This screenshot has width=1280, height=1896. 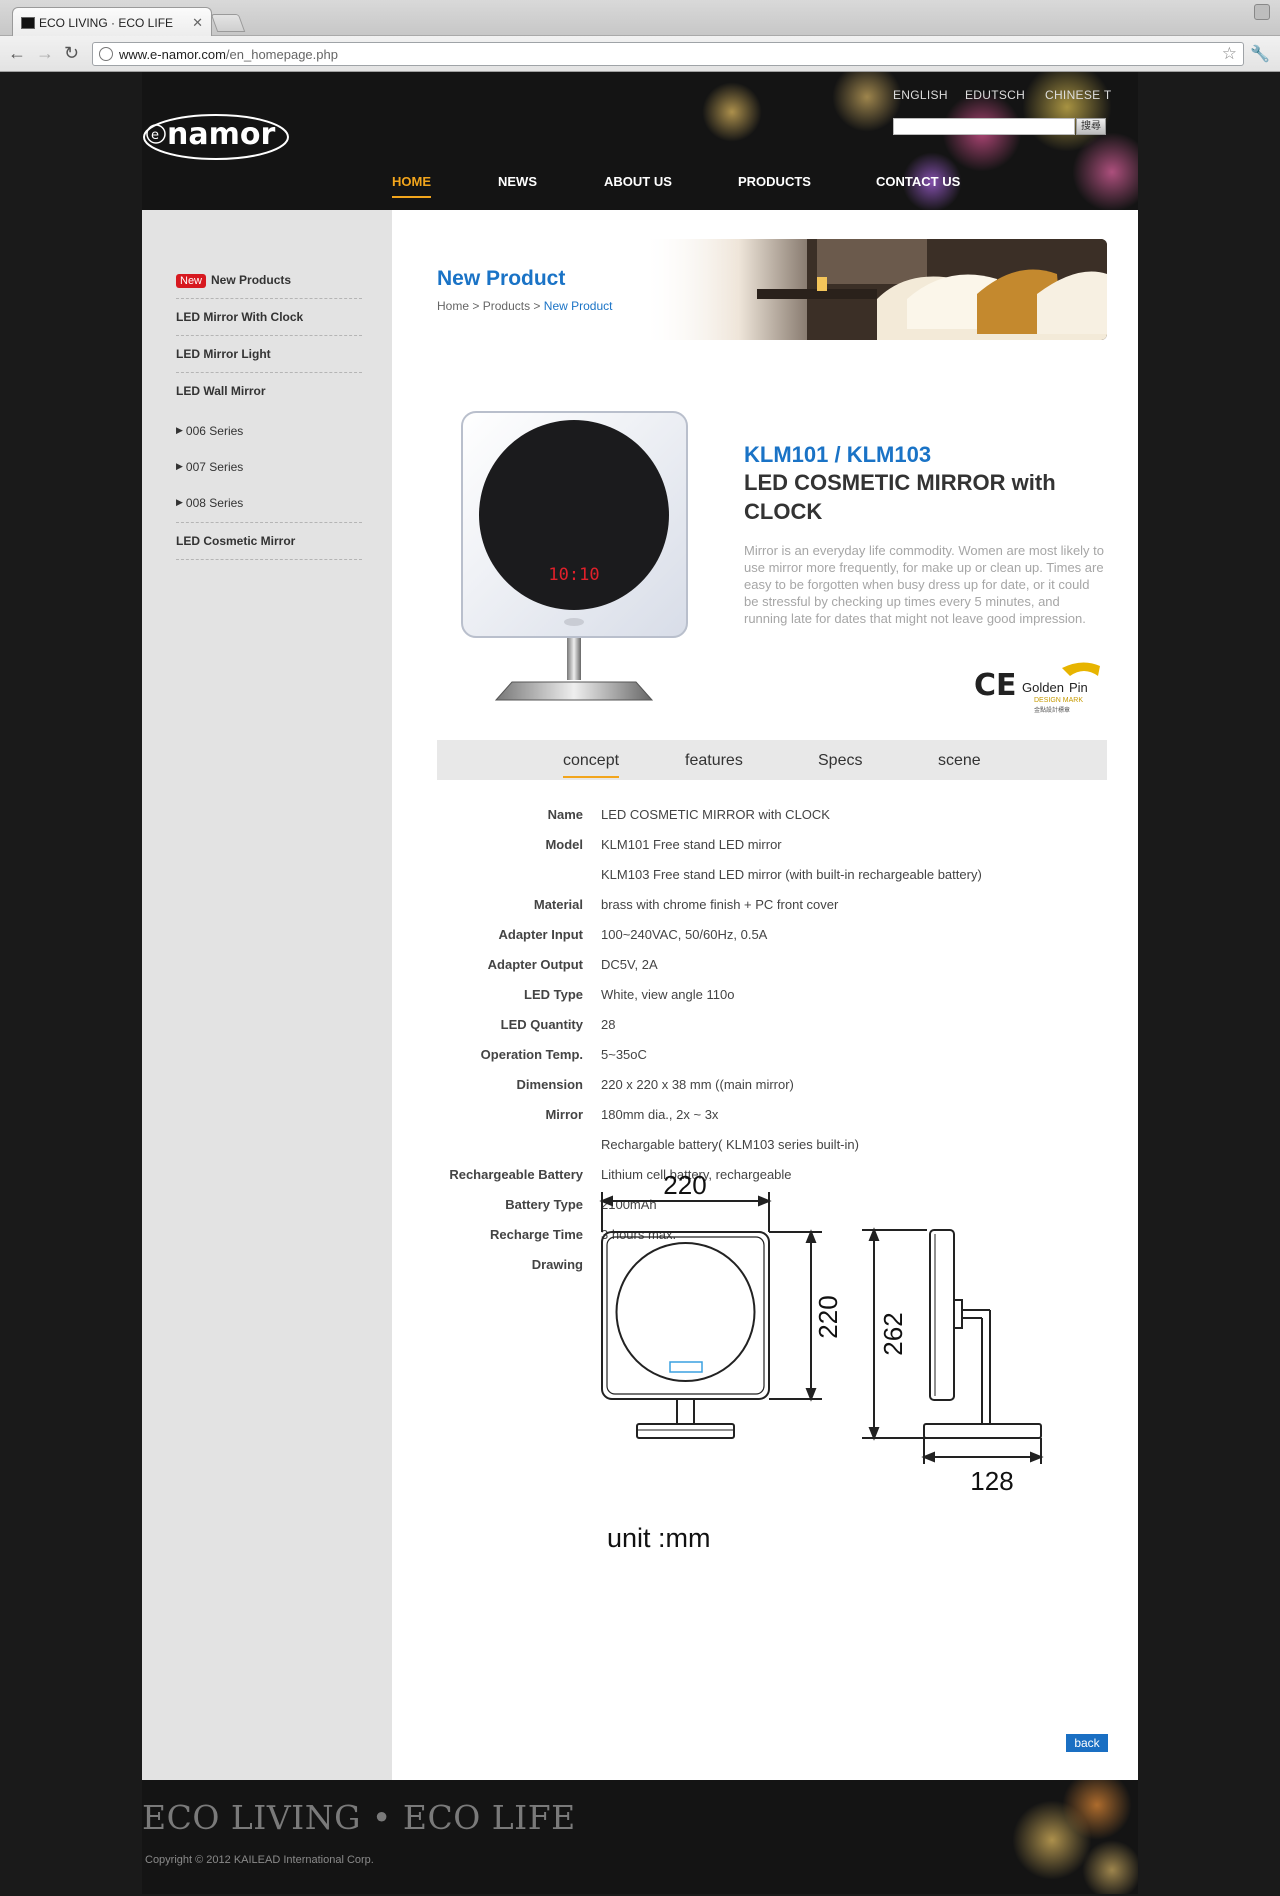 I want to click on globe-icon, so click(x=106, y=54).